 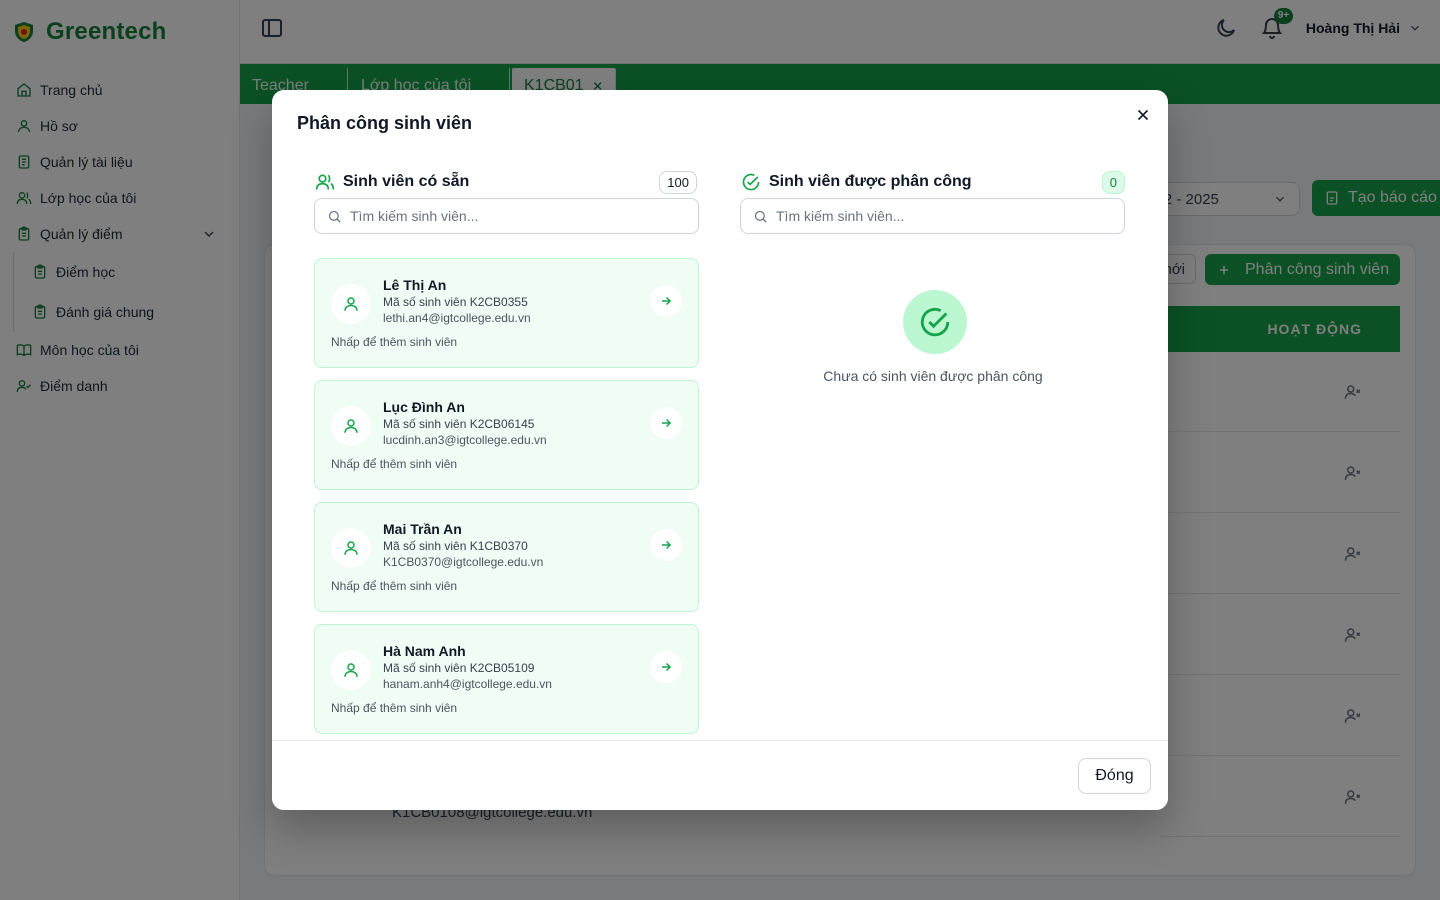 I want to click on close-icon, so click(x=1143, y=115).